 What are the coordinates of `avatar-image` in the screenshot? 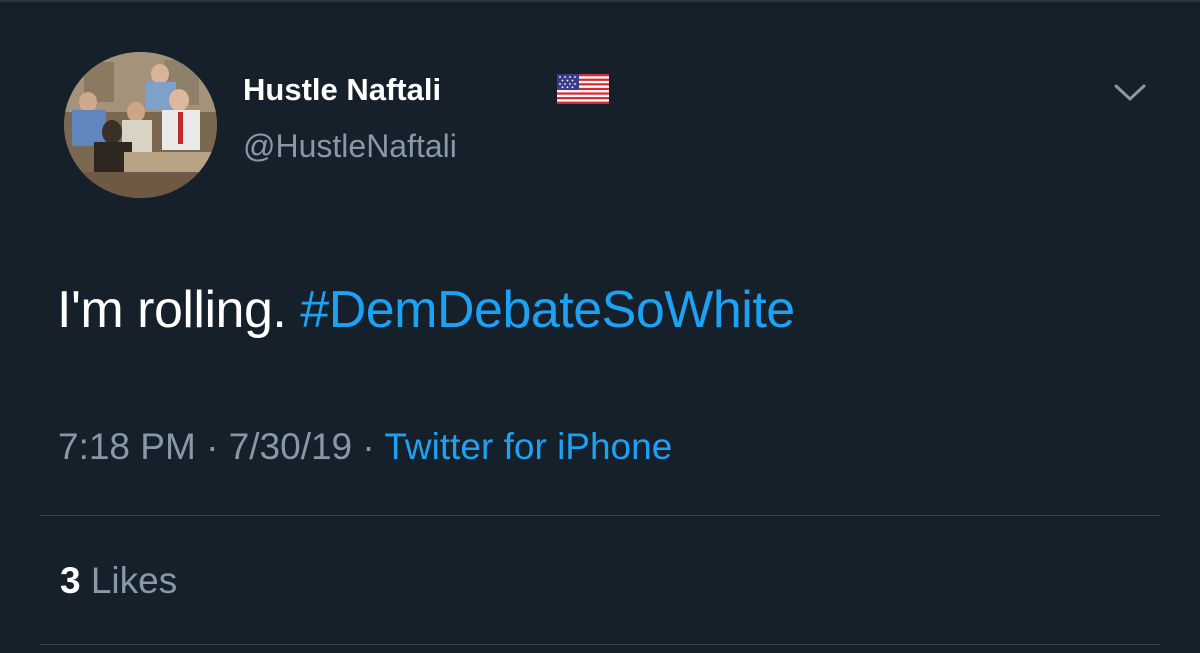 It's located at (140, 125).